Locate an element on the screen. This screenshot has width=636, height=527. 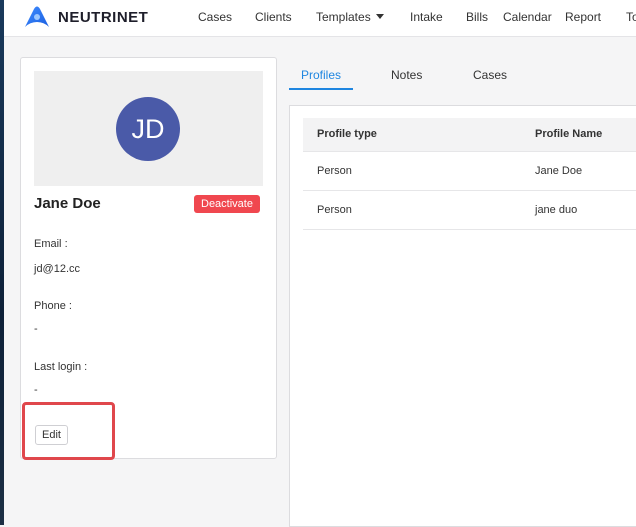
avatar: JD is located at coordinates (148, 129).